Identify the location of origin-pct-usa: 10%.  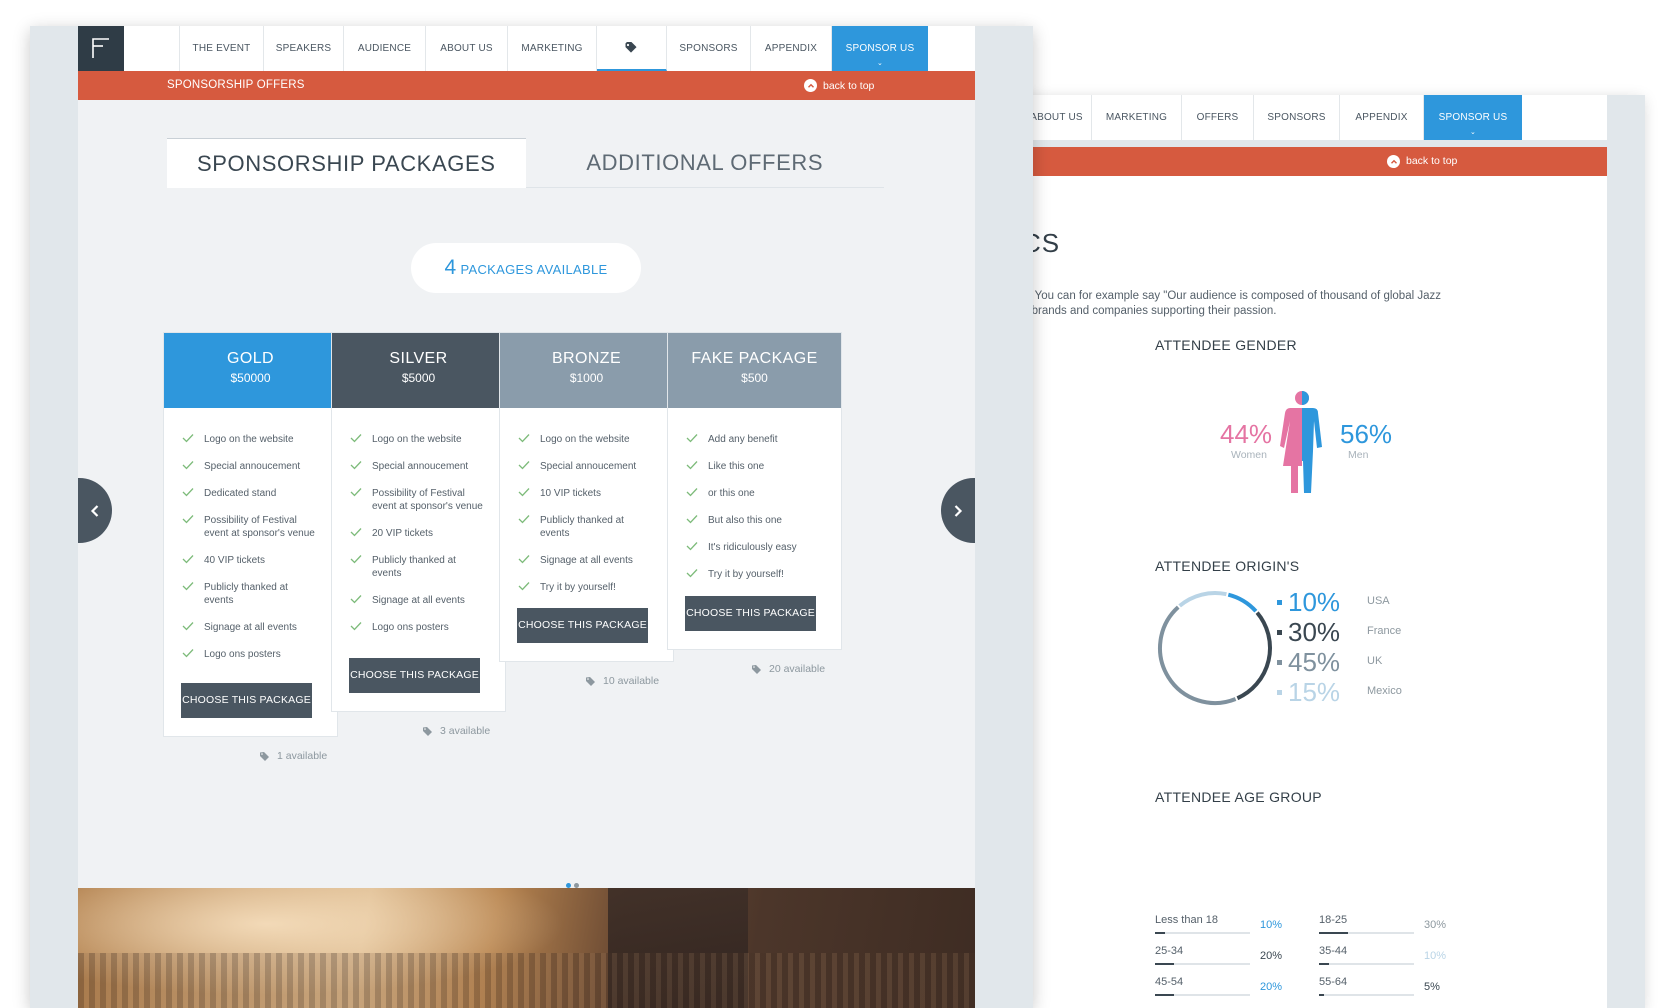
(1314, 602).